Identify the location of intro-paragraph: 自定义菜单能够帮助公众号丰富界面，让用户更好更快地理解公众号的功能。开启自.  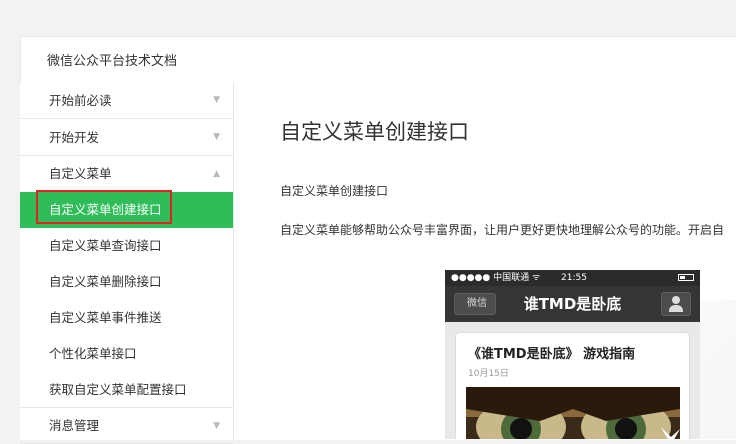
(502, 230).